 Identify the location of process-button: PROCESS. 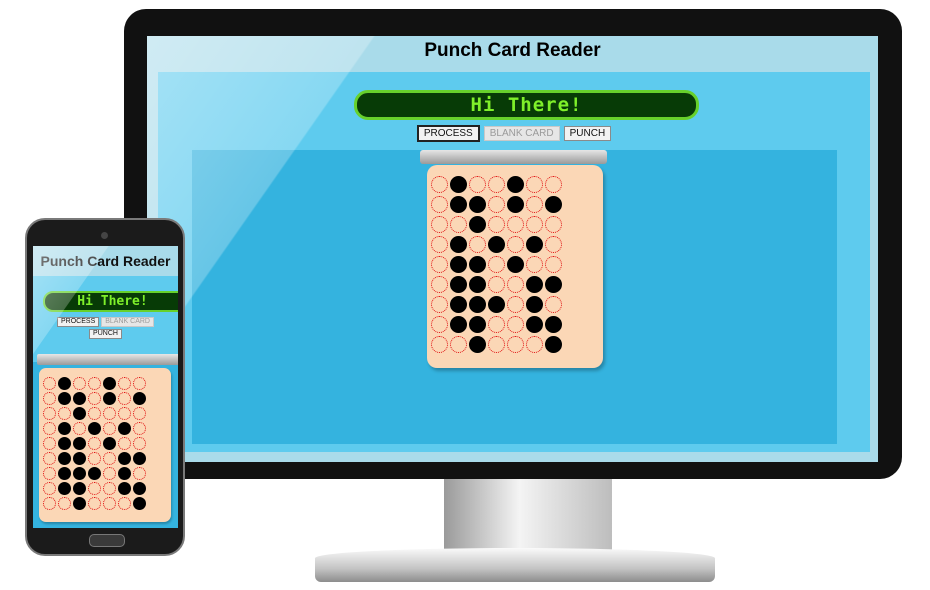
(448, 133).